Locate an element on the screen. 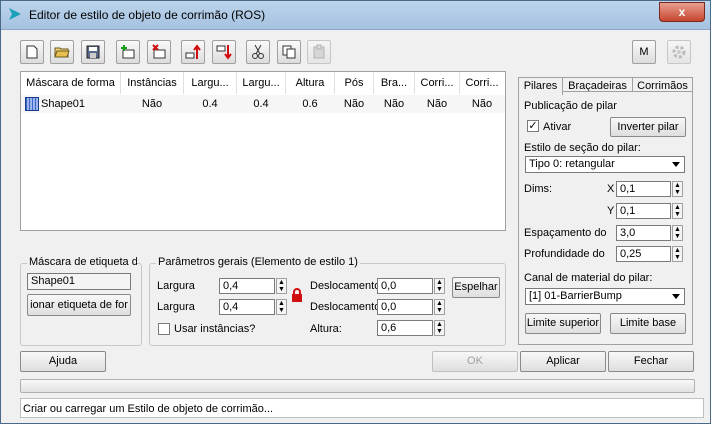  move-down-icon is located at coordinates (224, 52).